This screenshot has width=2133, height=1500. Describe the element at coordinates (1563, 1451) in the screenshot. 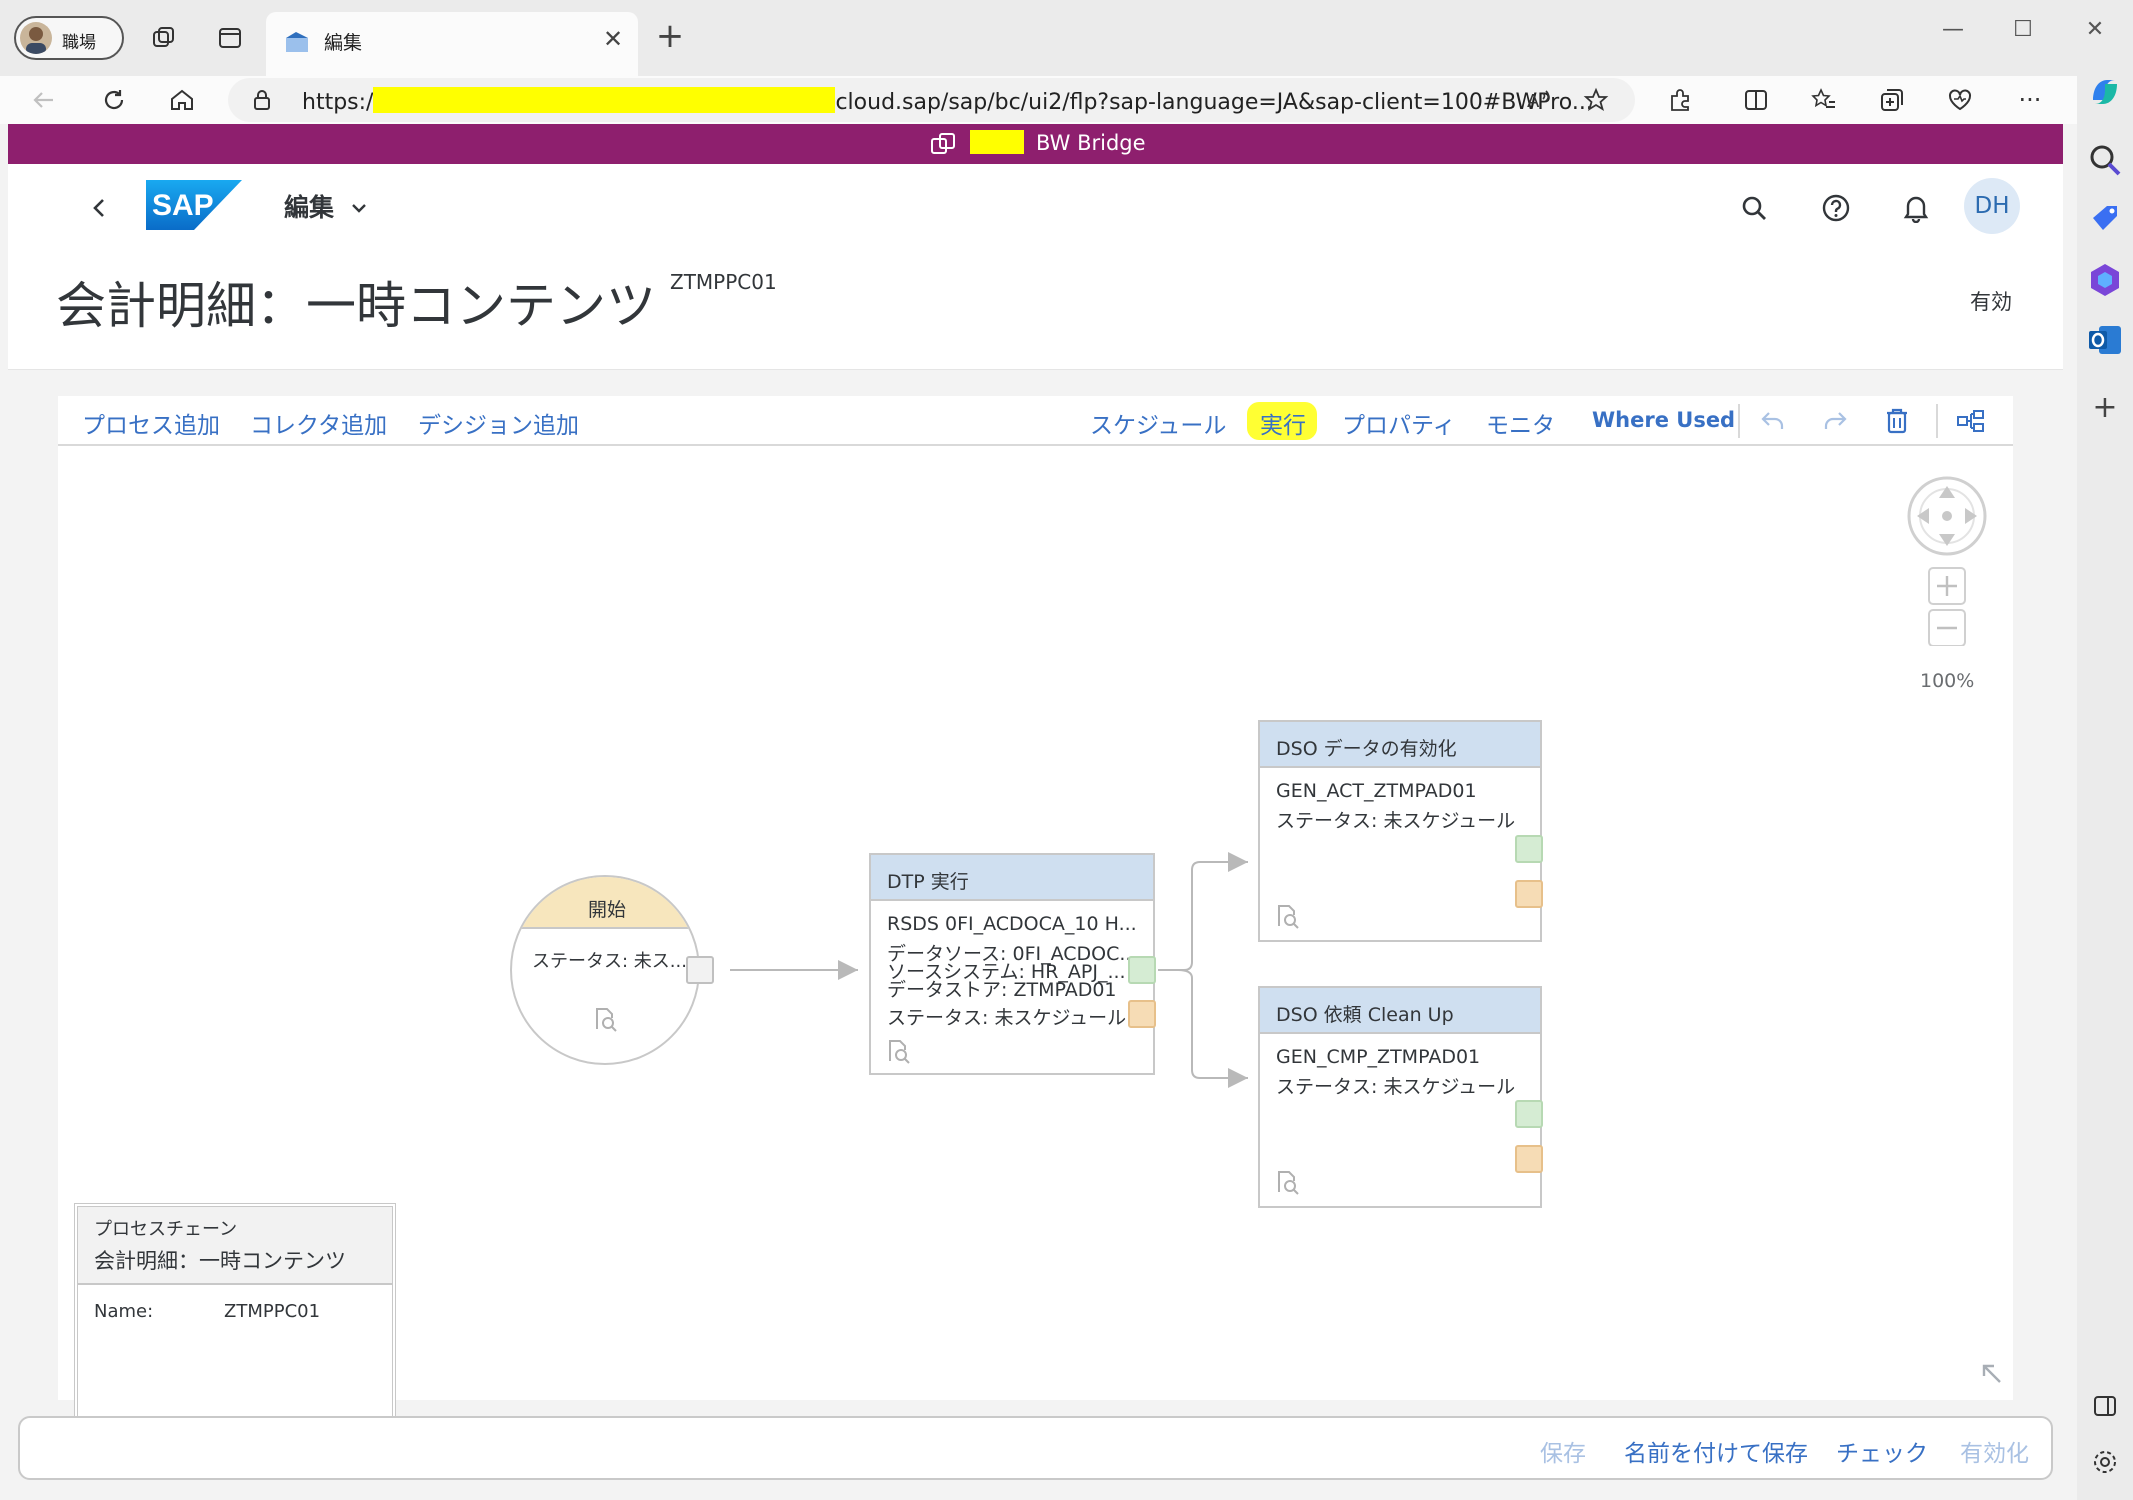

I see `save-button: 保存` at that location.